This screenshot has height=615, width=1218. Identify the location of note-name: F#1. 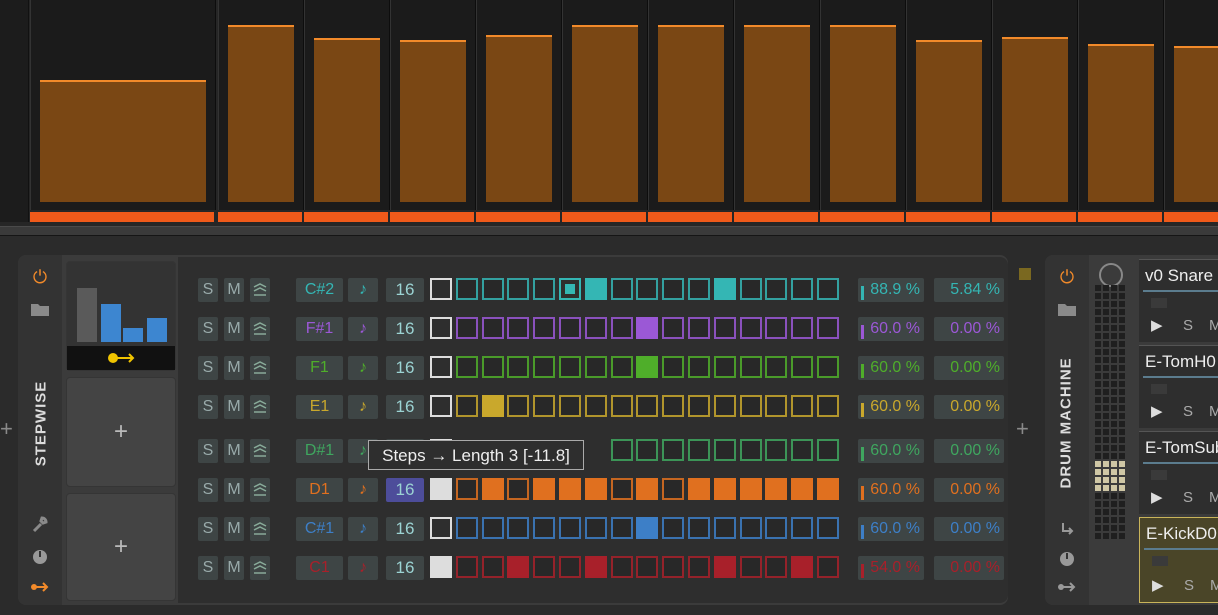
(319, 329).